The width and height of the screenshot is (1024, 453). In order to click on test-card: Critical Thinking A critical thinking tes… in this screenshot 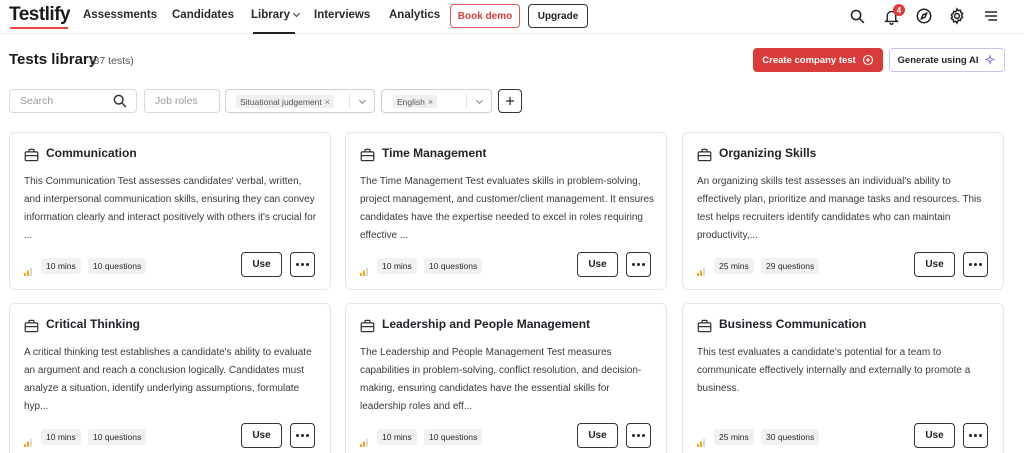, I will do `click(170, 378)`.